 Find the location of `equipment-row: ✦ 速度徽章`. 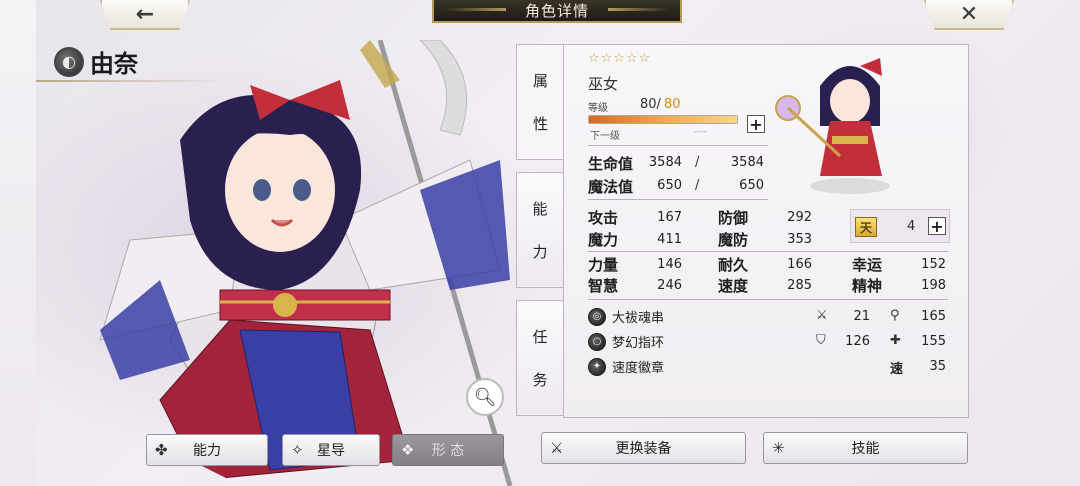

equipment-row: ✦ 速度徽章 is located at coordinates (626, 366).